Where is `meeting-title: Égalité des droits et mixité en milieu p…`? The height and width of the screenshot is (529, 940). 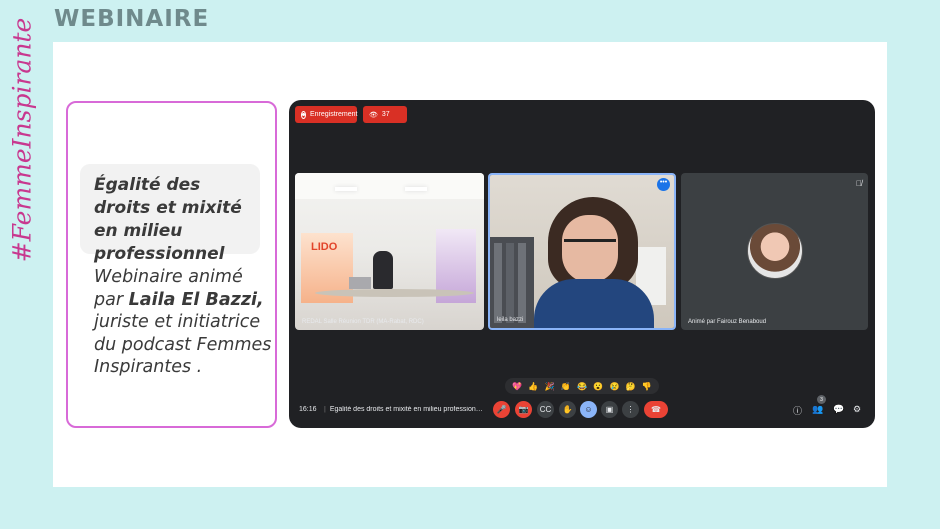
meeting-title: Égalité des droits et mixité en milieu p… is located at coordinates (404, 409).